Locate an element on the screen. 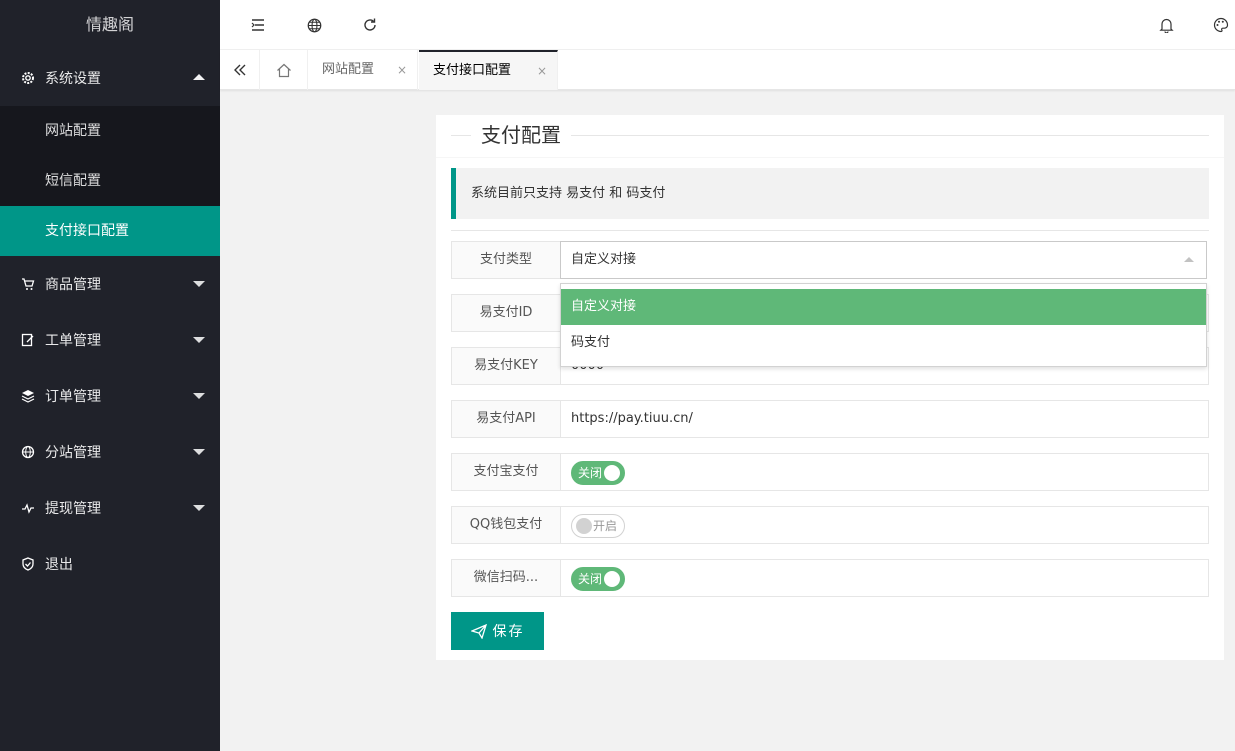  pay-type-dropdown: 自定义对接 码支付 is located at coordinates (883, 325).